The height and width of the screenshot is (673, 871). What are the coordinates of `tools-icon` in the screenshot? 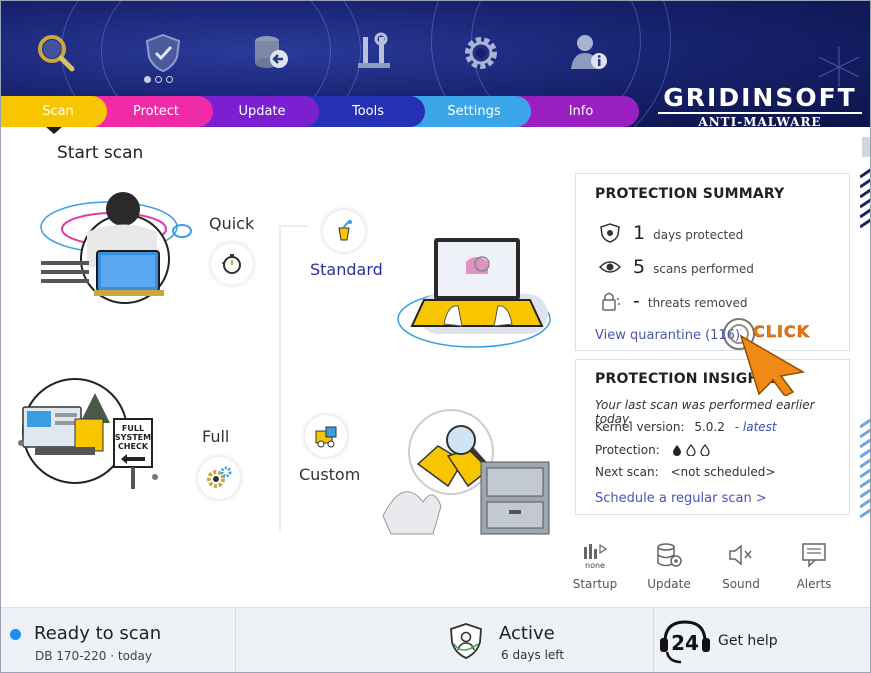 It's located at (375, 53).